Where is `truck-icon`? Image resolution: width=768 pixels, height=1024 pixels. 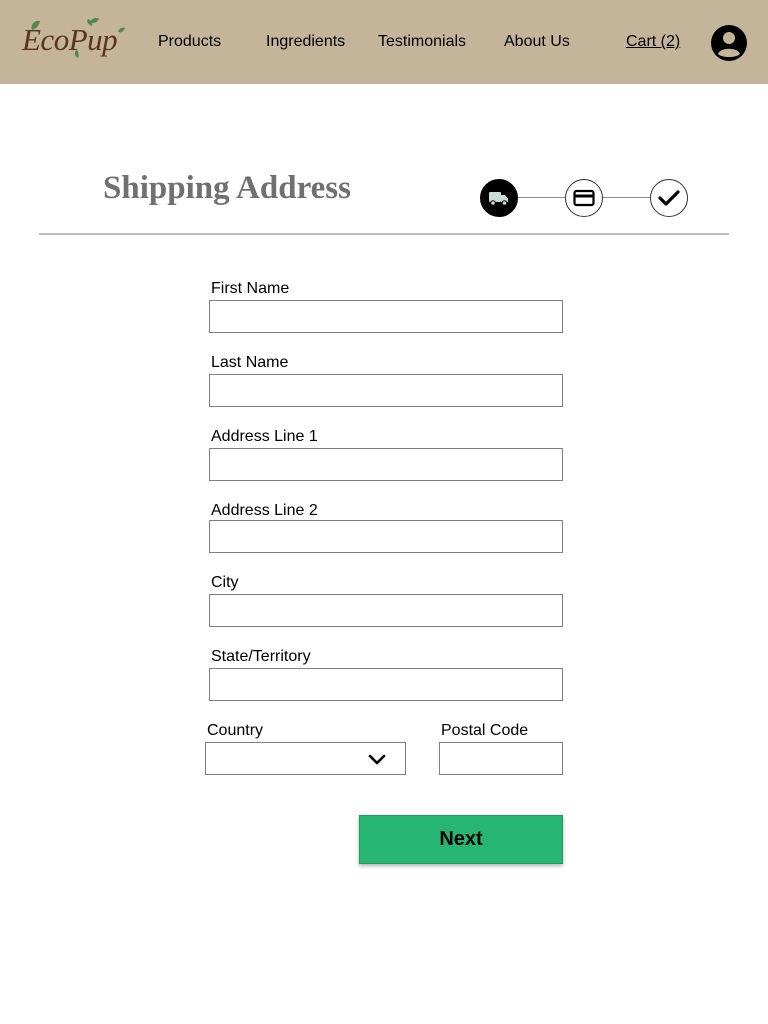 truck-icon is located at coordinates (498, 199).